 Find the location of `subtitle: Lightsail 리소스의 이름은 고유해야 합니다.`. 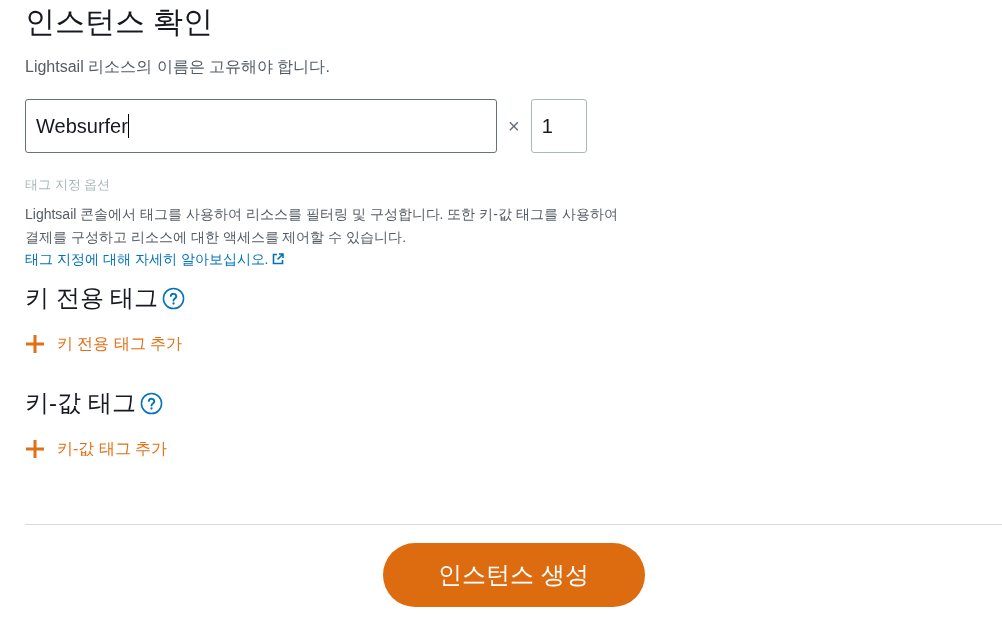

subtitle: Lightsail 리소스의 이름은 고유해야 합니다. is located at coordinates (177, 67).